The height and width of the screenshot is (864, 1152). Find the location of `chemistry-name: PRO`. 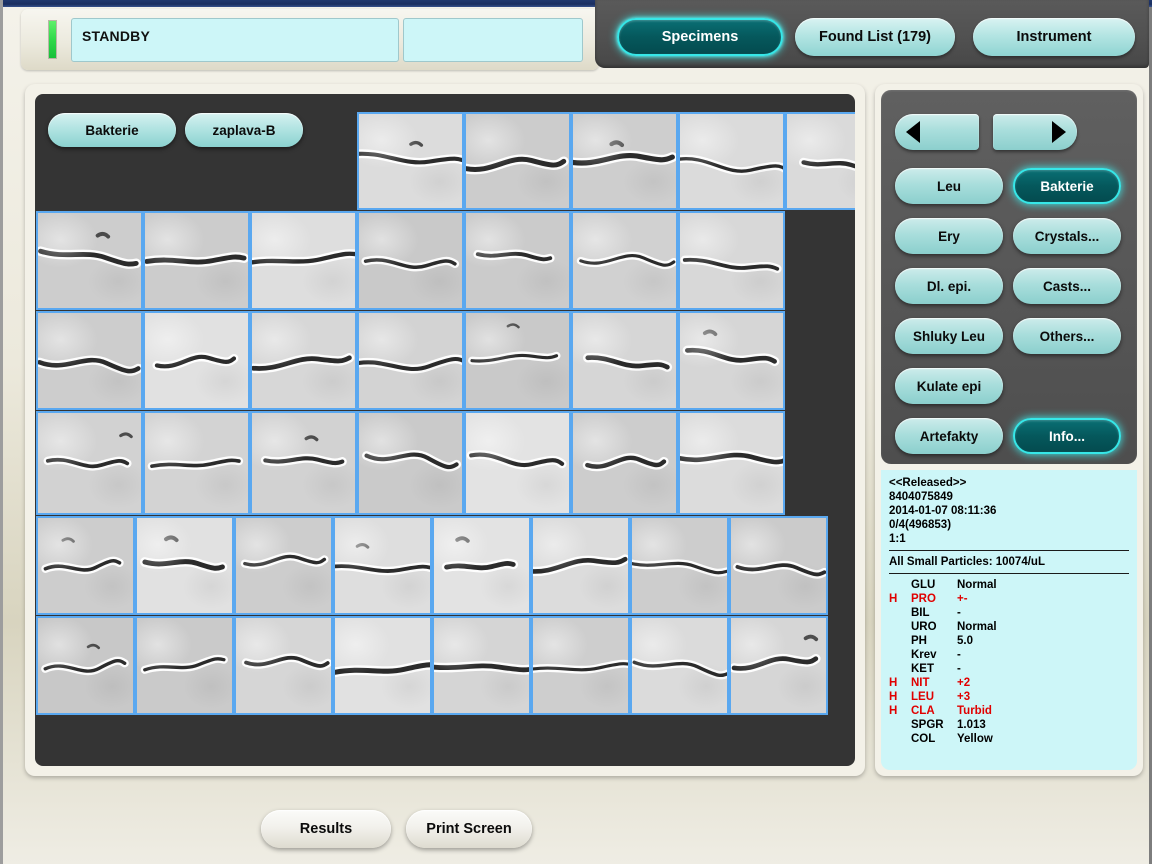

chemistry-name: PRO is located at coordinates (923, 599).